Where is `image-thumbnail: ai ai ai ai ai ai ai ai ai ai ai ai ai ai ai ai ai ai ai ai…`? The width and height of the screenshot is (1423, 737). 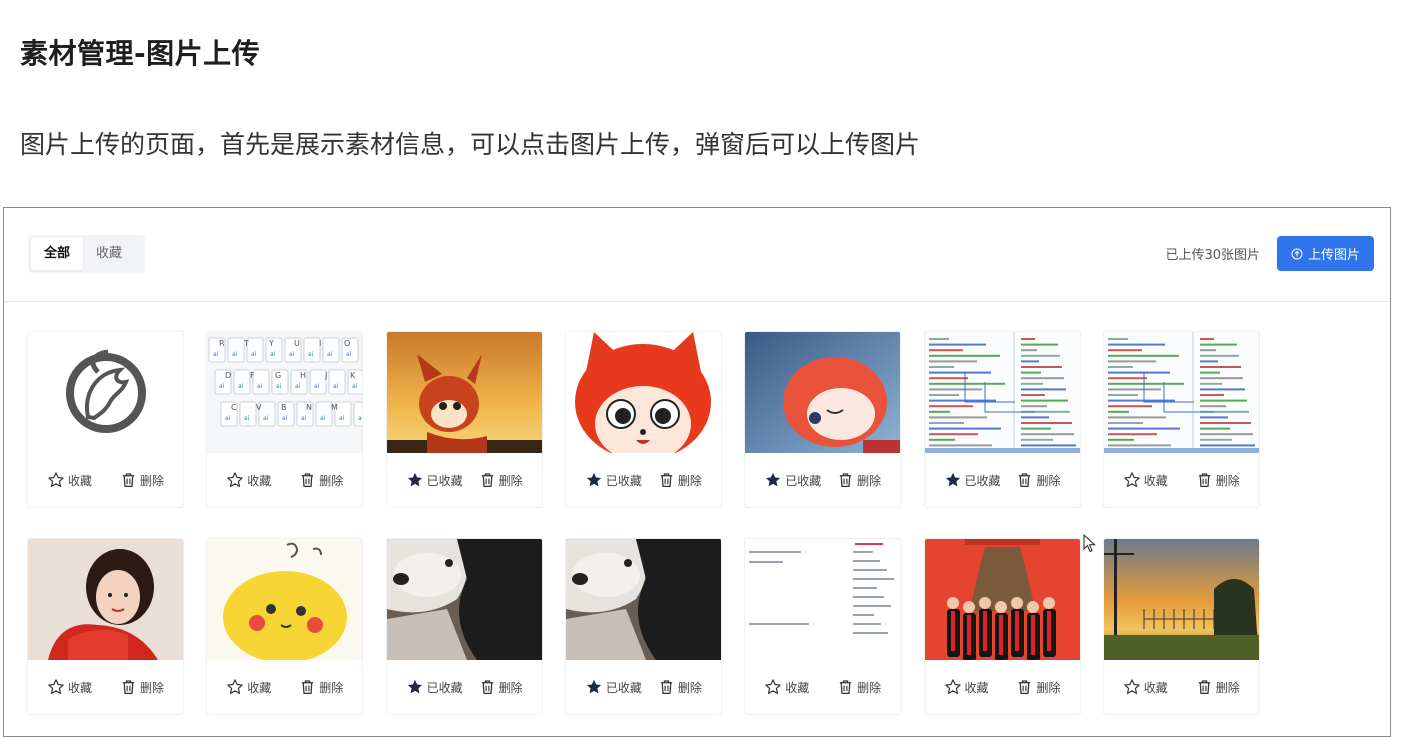 image-thumbnail: ai ai ai ai ai ai ai ai ai ai ai ai ai ai ai ai ai ai ai ai… is located at coordinates (285, 392).